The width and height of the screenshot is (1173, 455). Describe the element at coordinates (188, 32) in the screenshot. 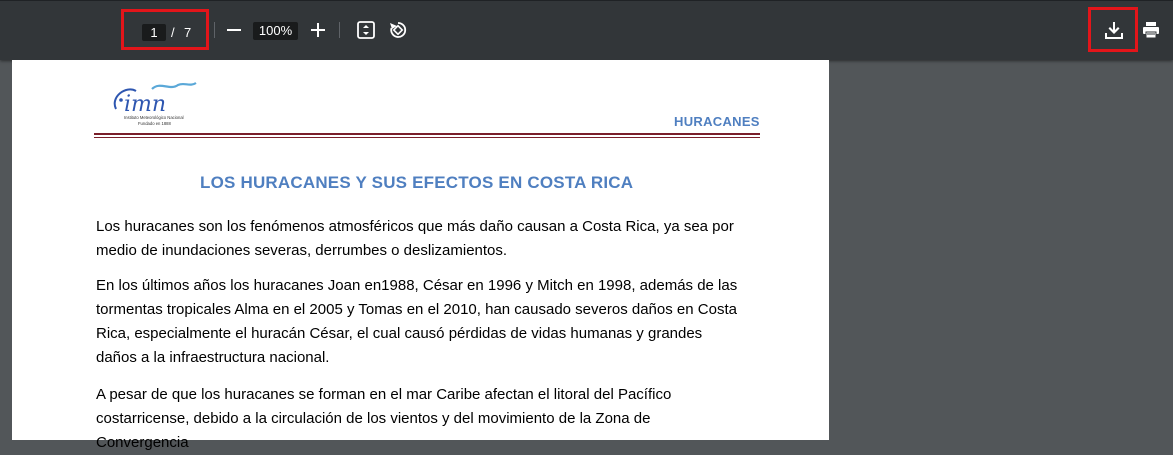

I see `total-pages: 7` at that location.